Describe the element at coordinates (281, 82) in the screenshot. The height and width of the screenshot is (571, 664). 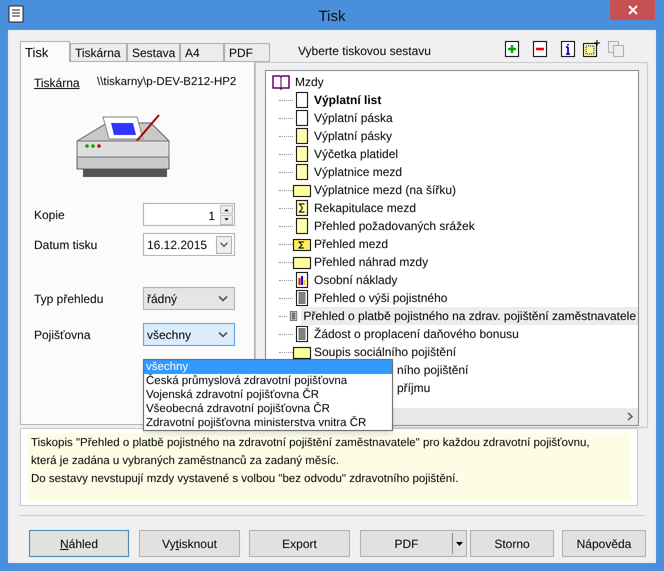
I see `book-icon` at that location.